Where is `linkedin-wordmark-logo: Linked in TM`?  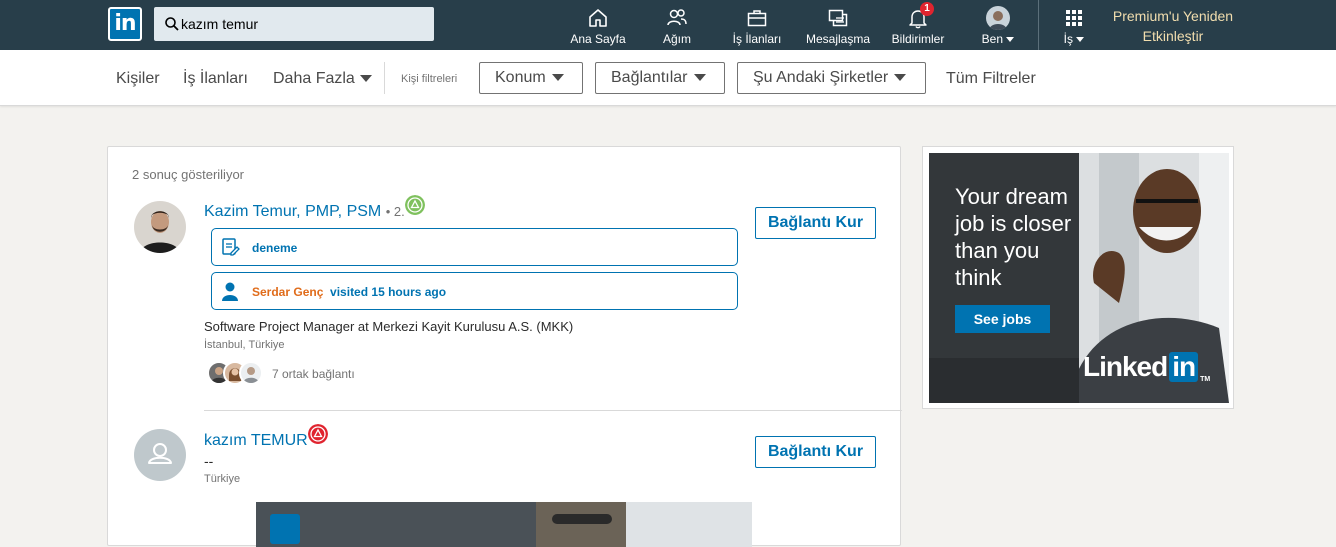 linkedin-wordmark-logo: Linked in TM is located at coordinates (1147, 367).